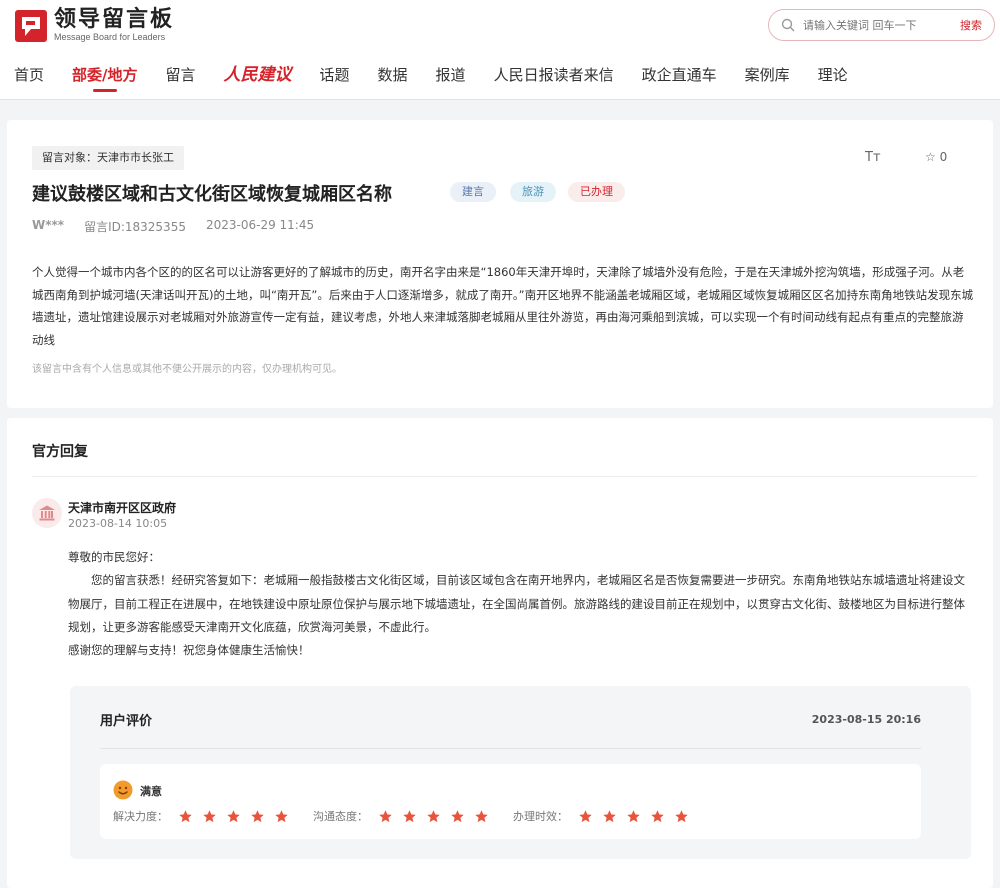 The height and width of the screenshot is (888, 1000). I want to click on rating-resolution: 解决力度：, so click(201, 816).